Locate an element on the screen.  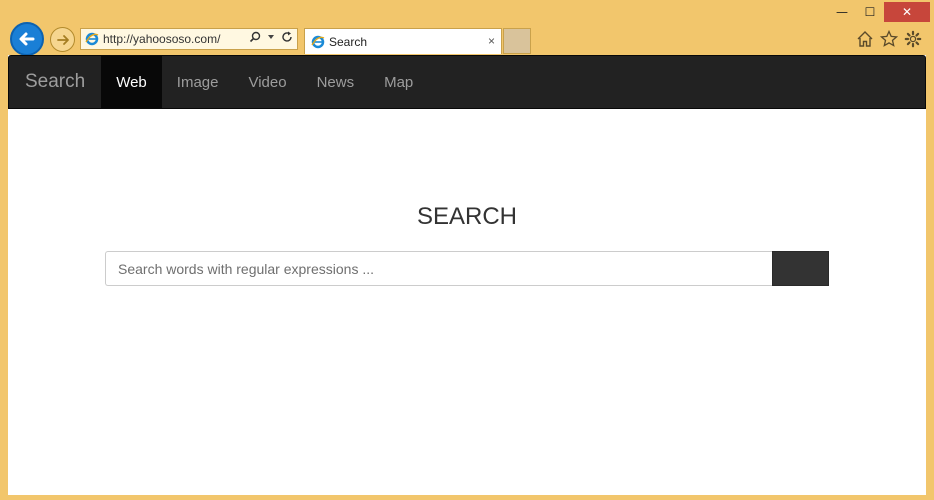
address-bar: http://yahoososo.com/ is located at coordinates (189, 39).